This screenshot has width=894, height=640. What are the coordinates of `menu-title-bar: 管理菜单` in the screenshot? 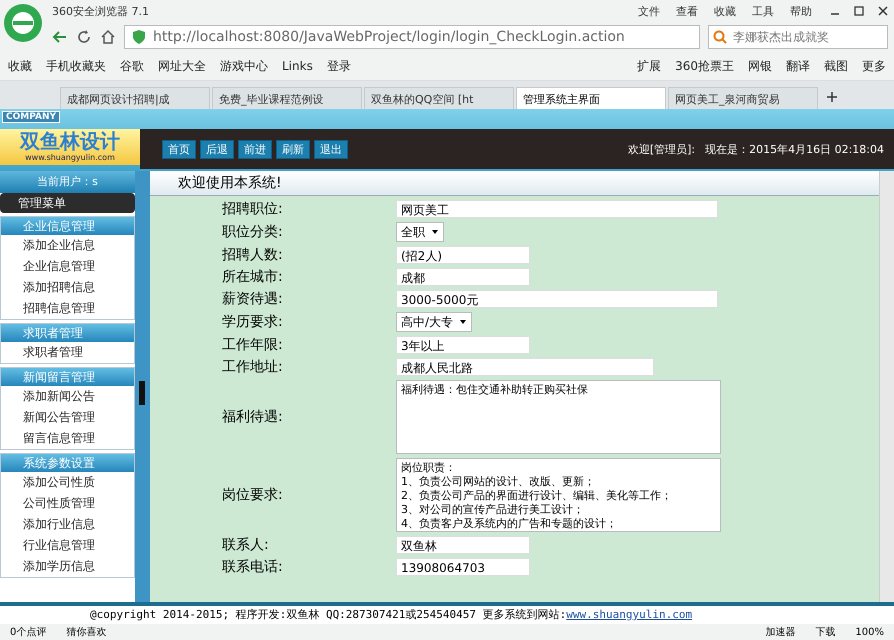 It's located at (67, 203).